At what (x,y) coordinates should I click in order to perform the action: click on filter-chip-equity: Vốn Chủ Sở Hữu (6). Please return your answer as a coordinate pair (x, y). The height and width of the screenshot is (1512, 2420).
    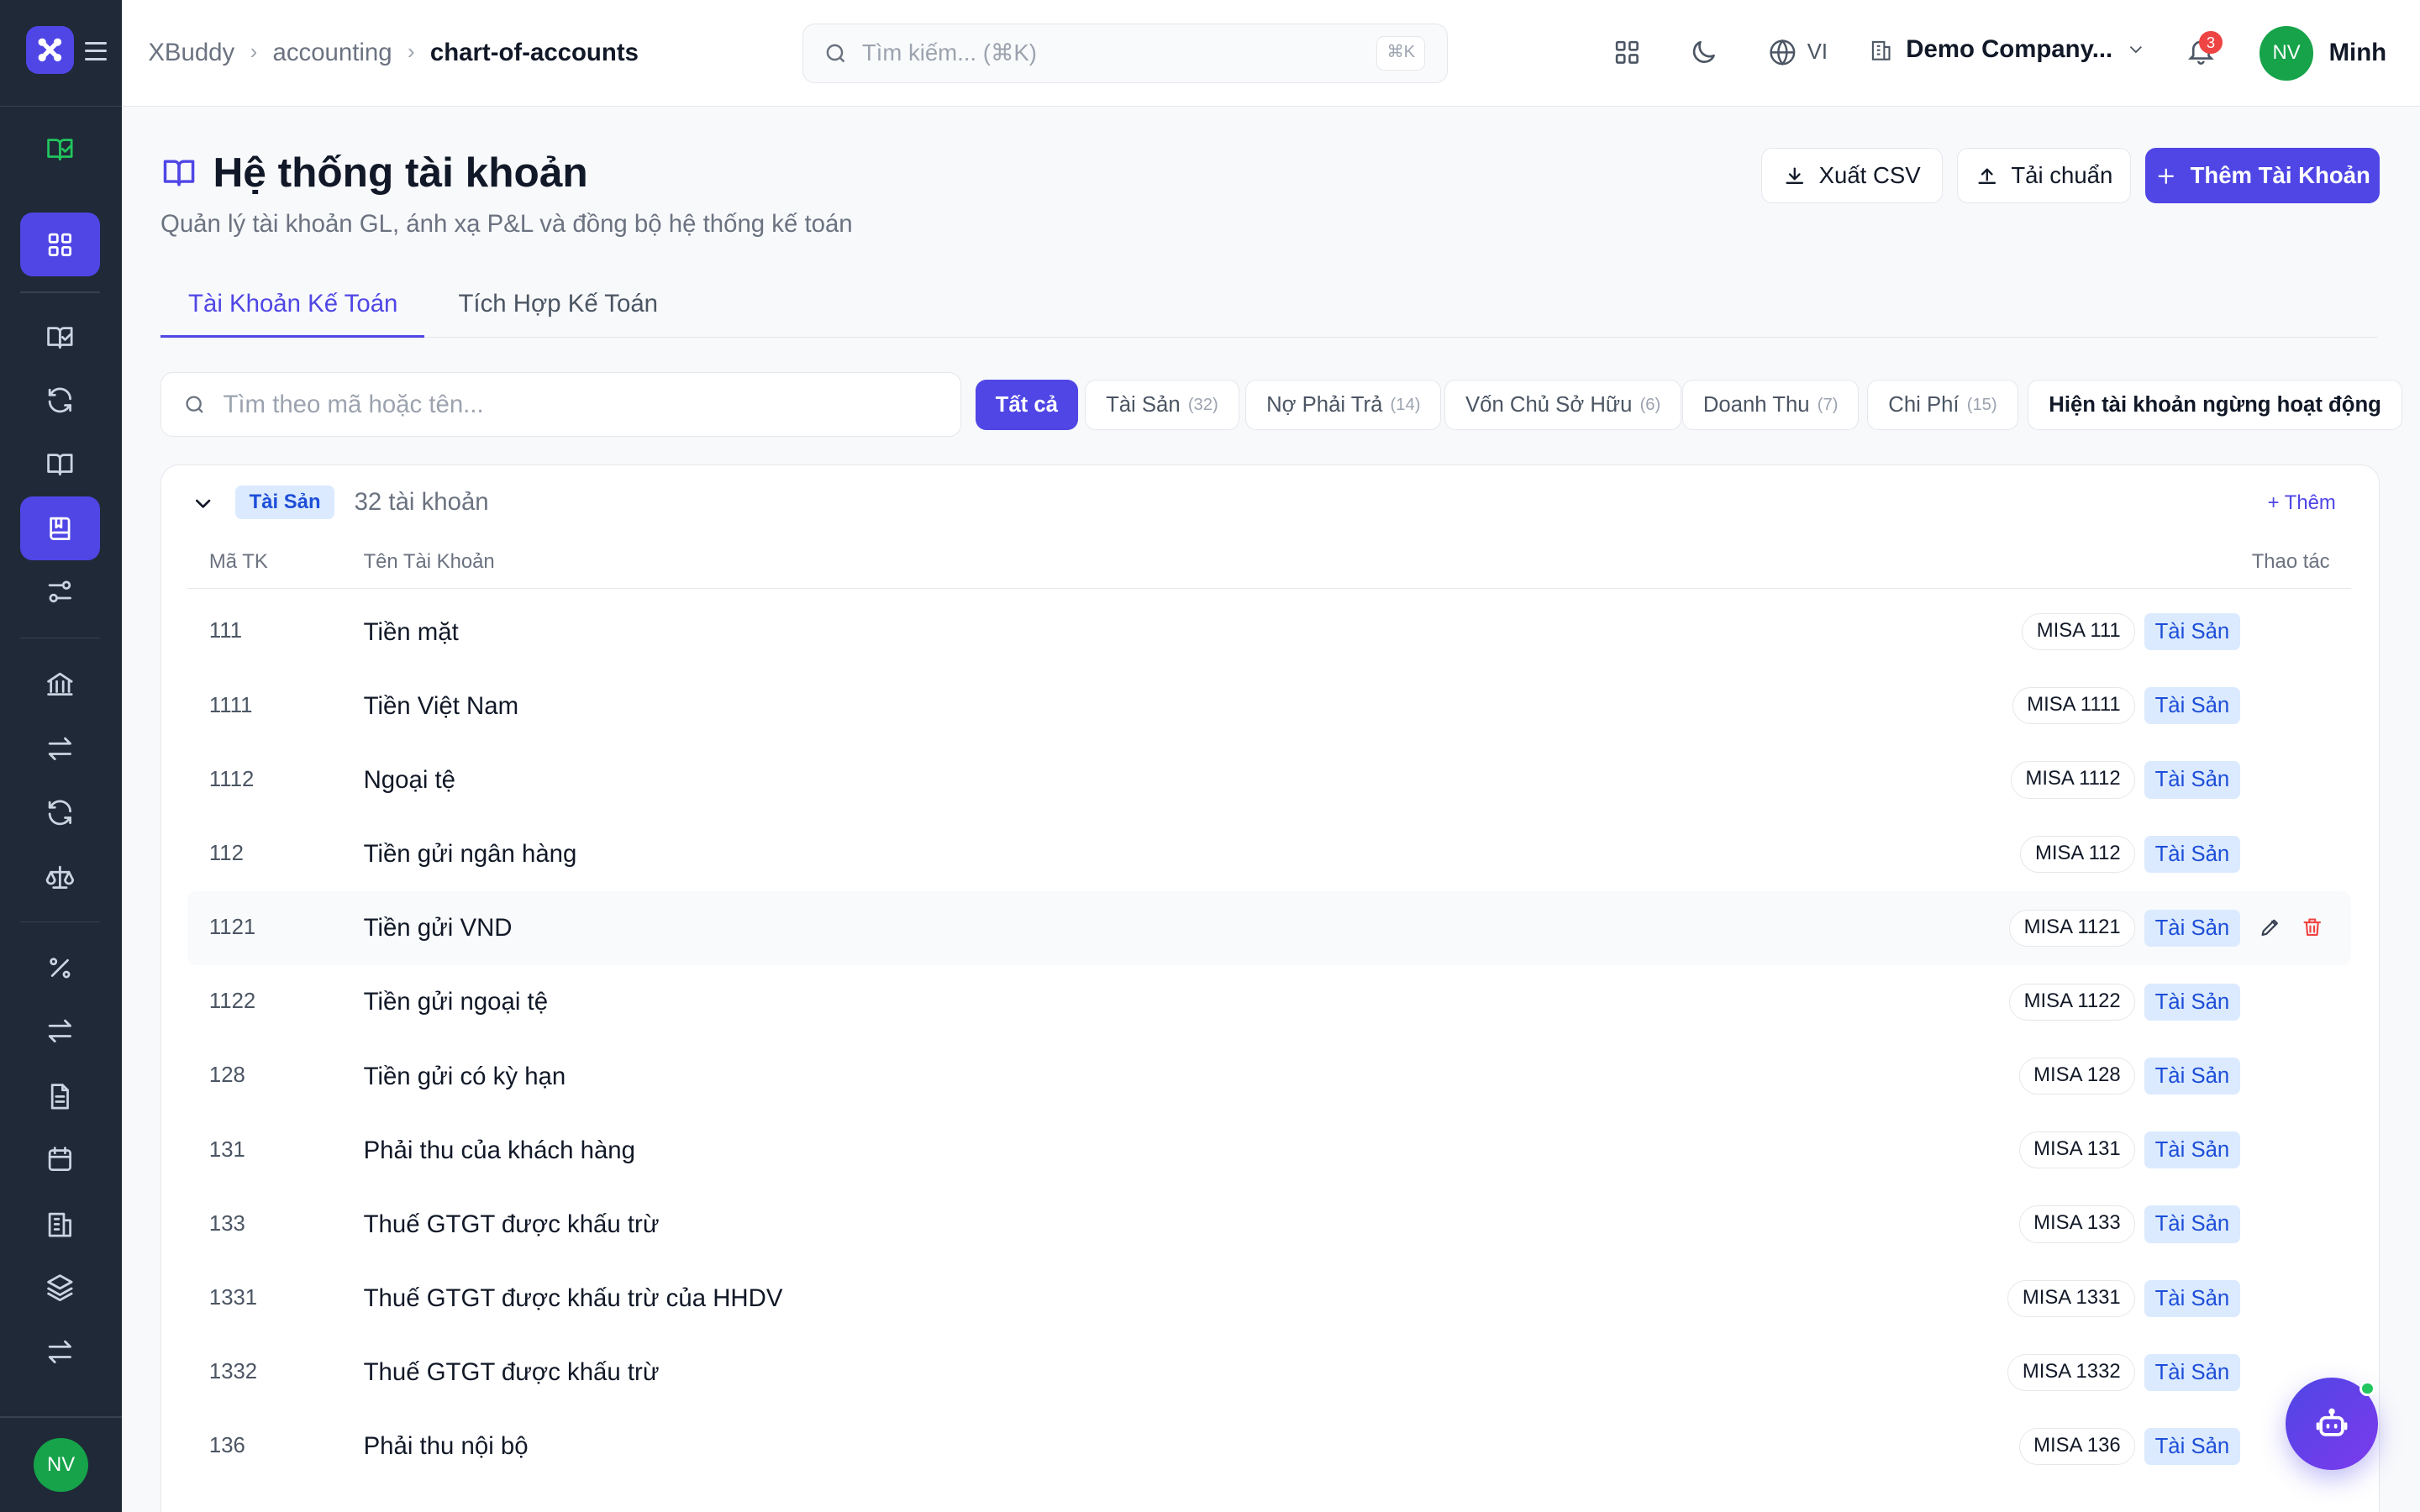
    Looking at the image, I should click on (1563, 405).